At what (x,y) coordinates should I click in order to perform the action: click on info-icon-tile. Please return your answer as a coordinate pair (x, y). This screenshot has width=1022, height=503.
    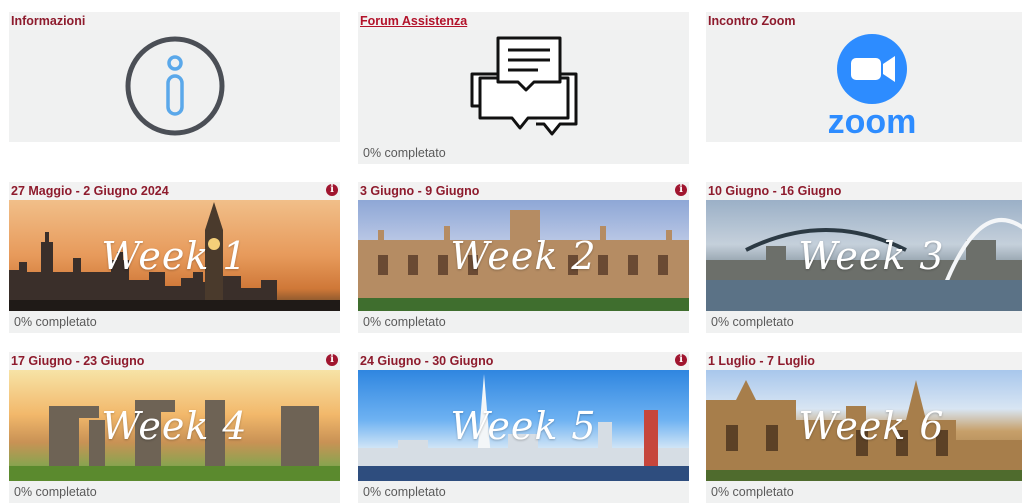
    Looking at the image, I should click on (174, 86).